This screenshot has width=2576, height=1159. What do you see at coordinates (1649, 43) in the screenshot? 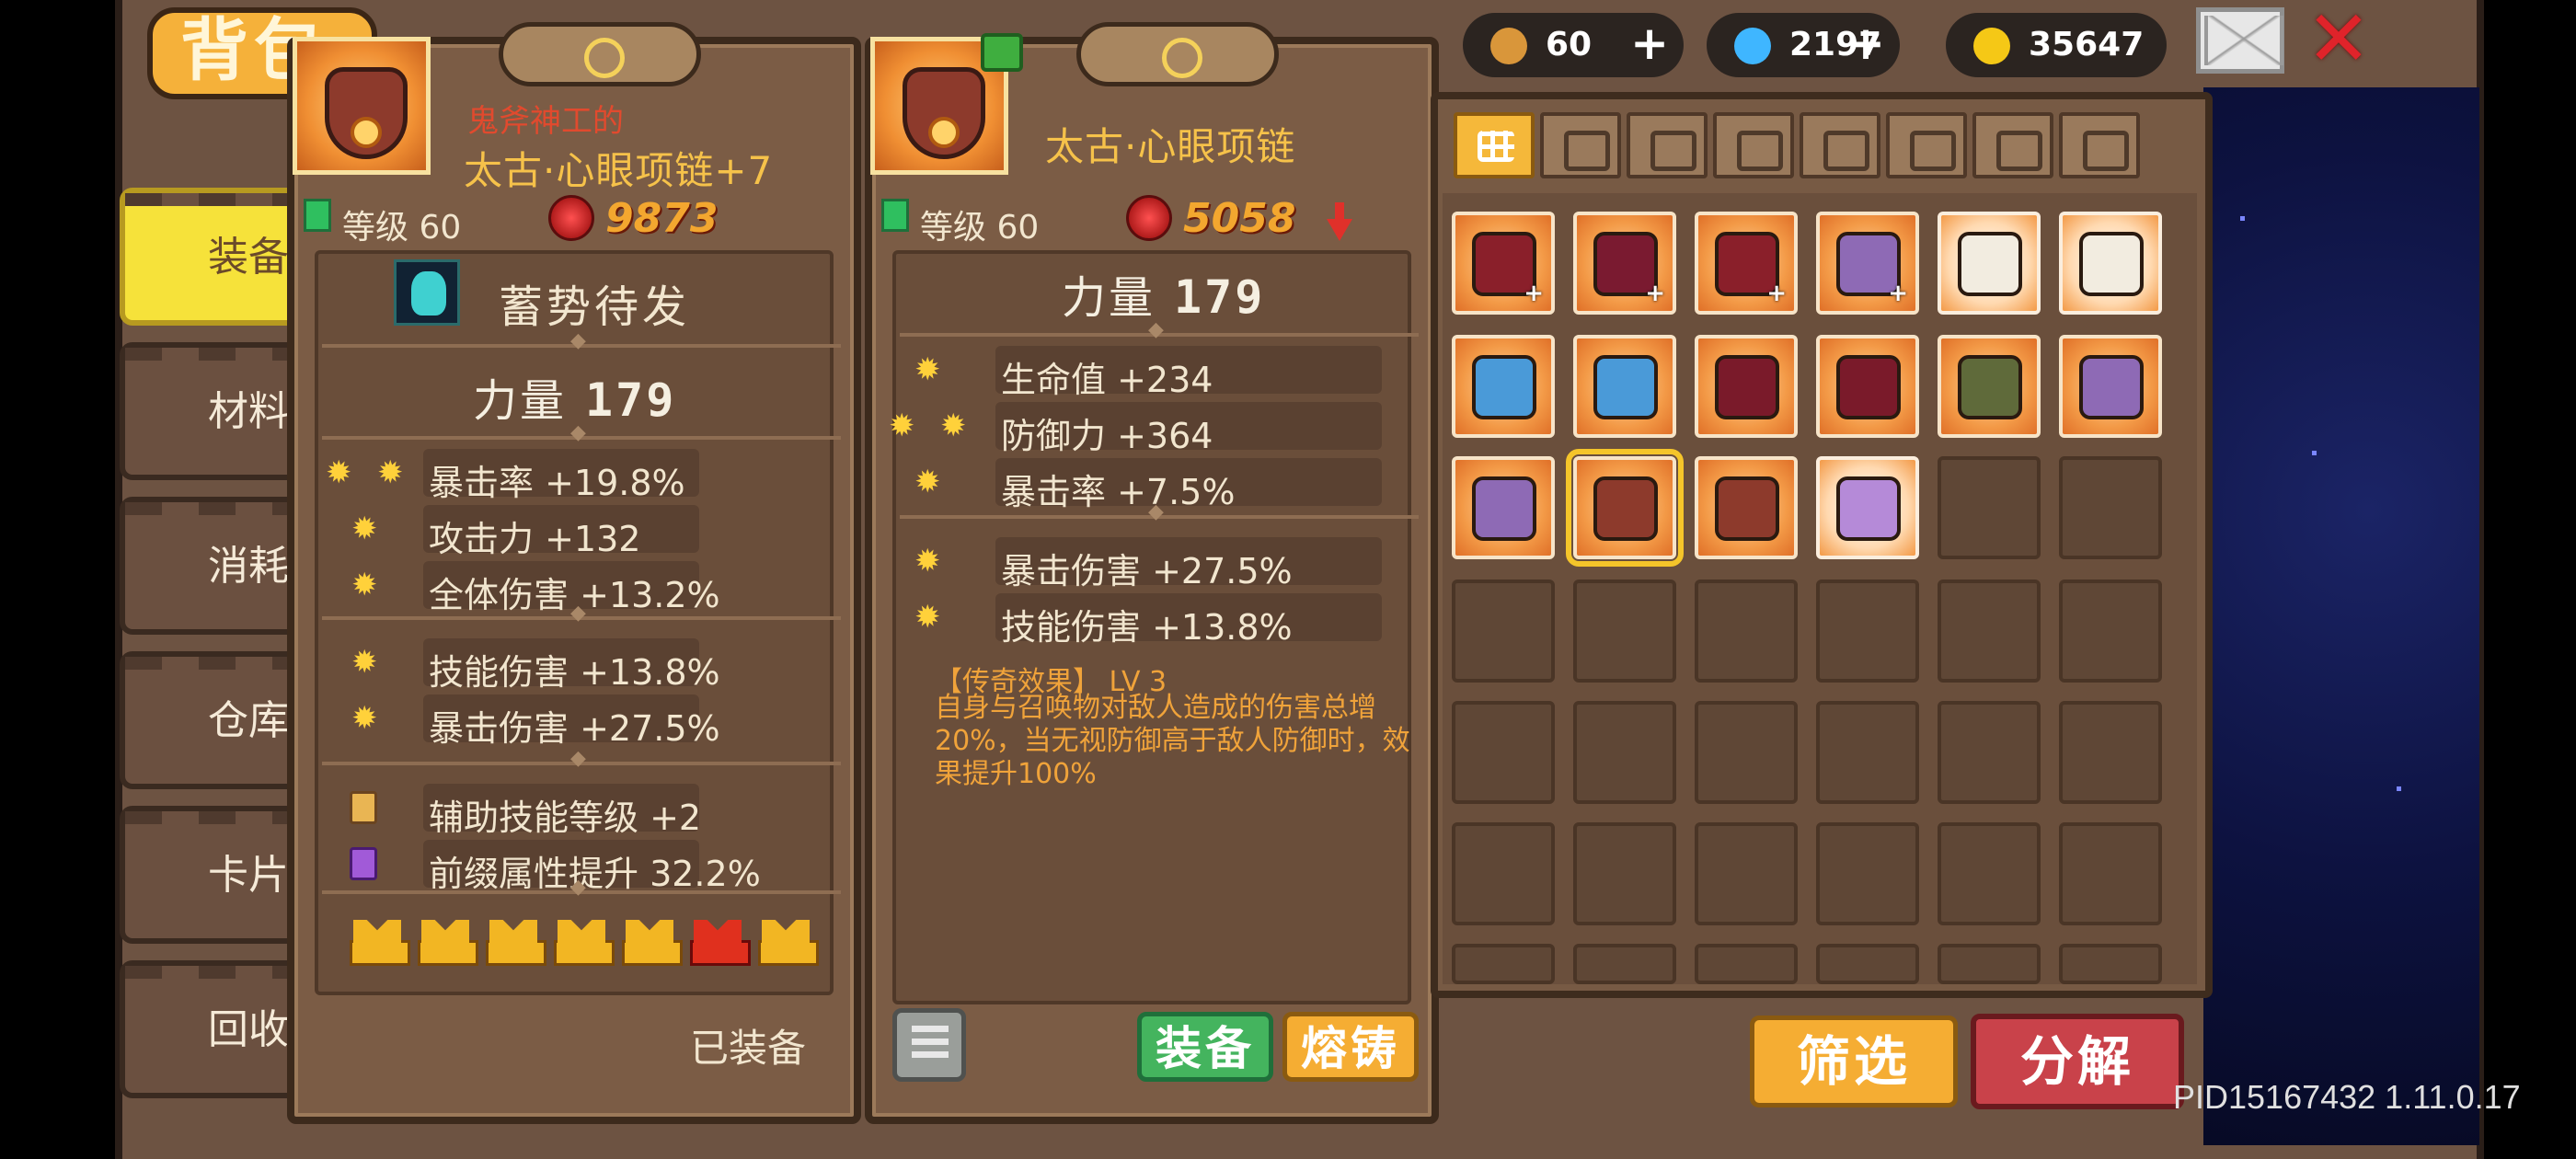
I see `add-bag-button: +` at bounding box center [1649, 43].